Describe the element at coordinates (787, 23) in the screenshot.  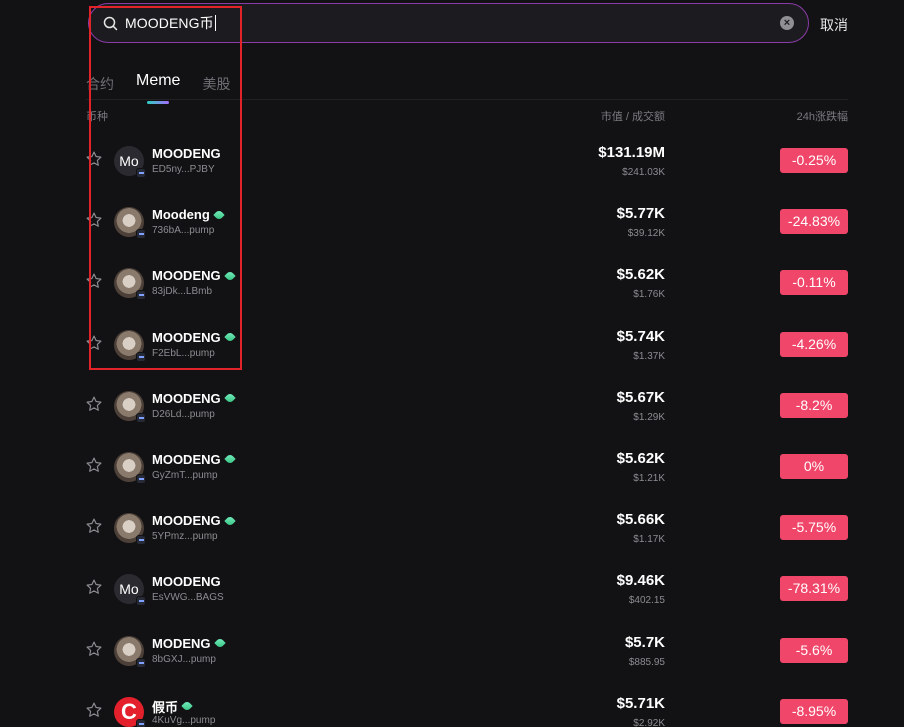
I see `clear-icon: ×` at that location.